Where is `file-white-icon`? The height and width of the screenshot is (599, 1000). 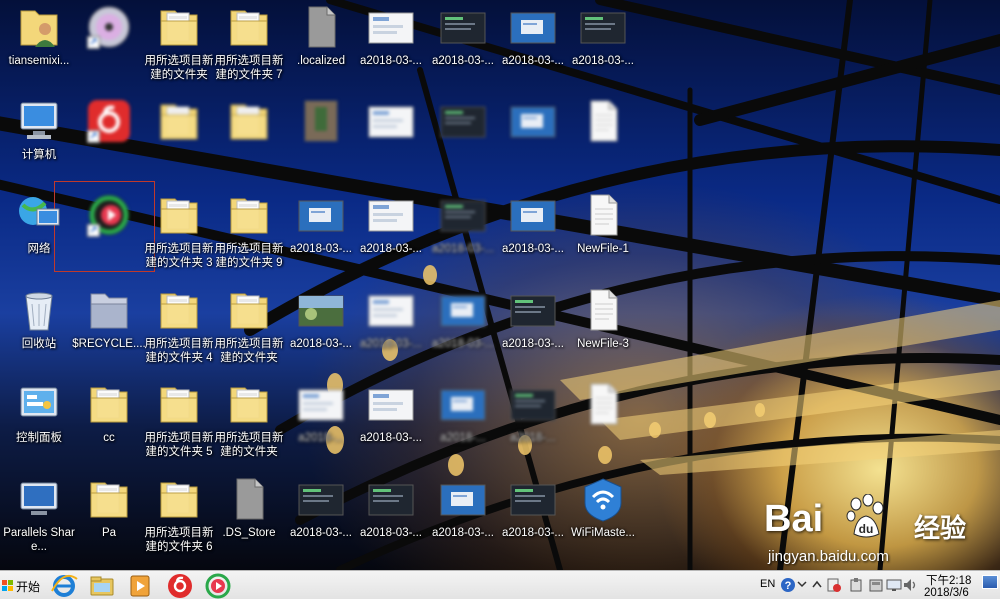
file-white-icon is located at coordinates (603, 215).